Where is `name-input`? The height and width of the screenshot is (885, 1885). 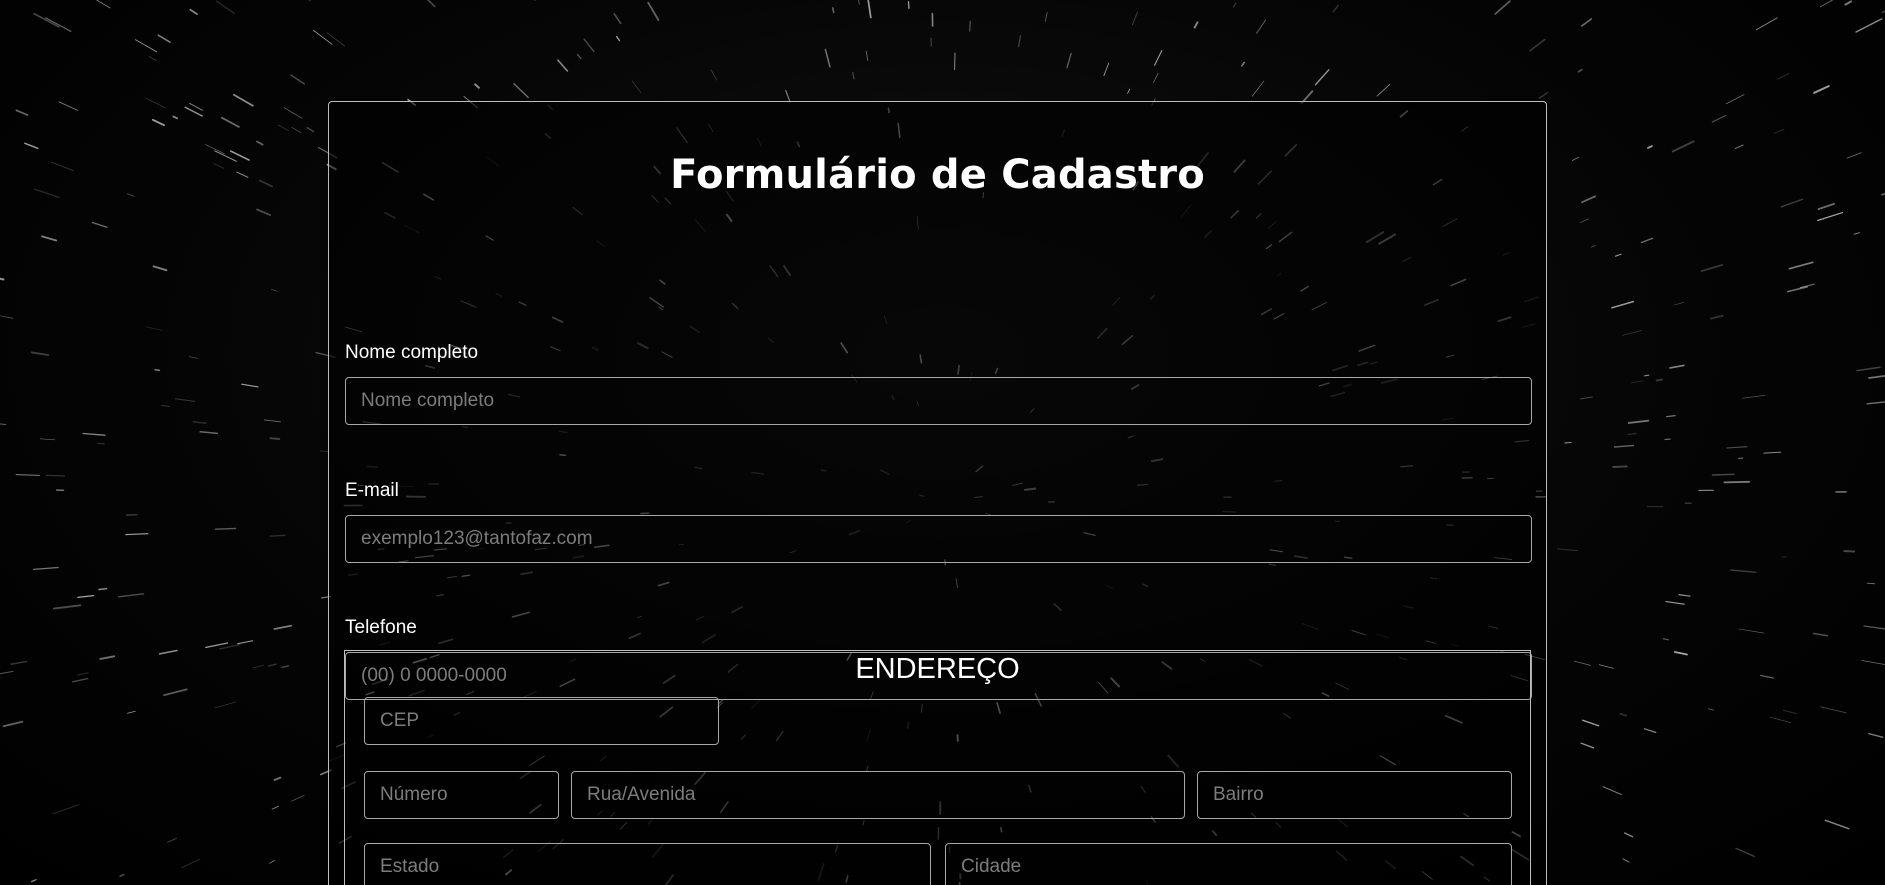 name-input is located at coordinates (938, 401).